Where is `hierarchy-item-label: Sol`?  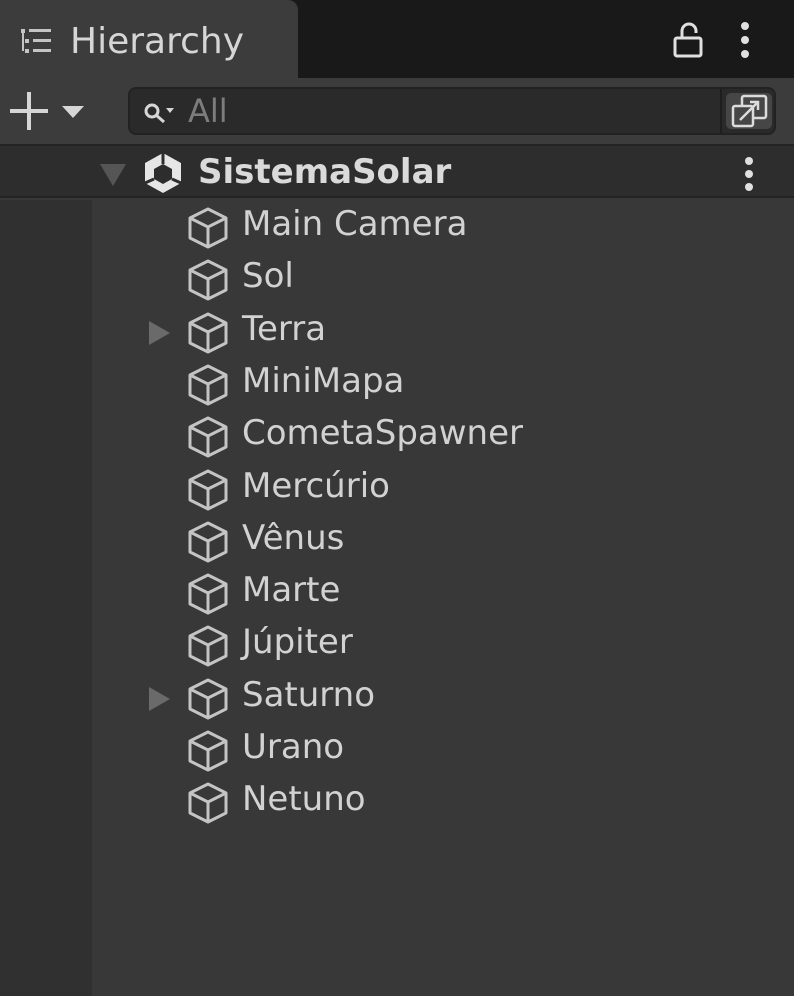
hierarchy-item-label: Sol is located at coordinates (268, 276).